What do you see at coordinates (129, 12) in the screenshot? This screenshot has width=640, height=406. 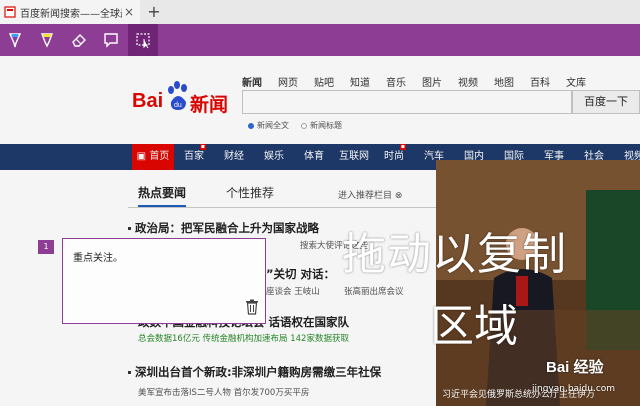 I see `close-tab-icon: ×` at bounding box center [129, 12].